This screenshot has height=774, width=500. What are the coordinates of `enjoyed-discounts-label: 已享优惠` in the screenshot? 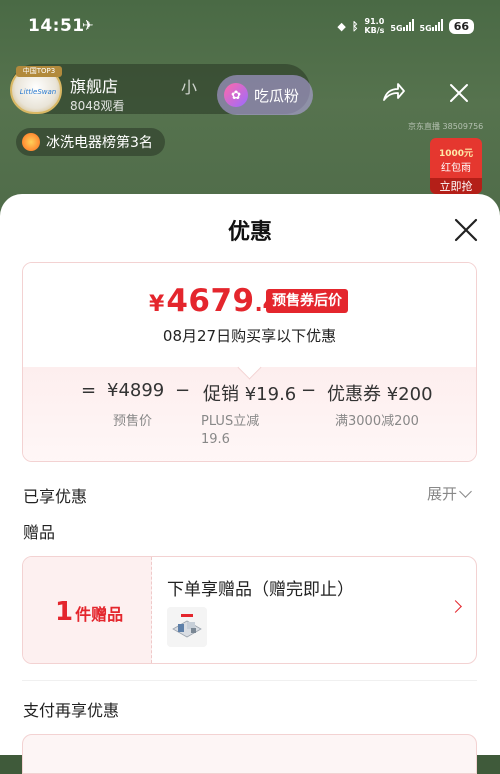 It's located at (55, 496).